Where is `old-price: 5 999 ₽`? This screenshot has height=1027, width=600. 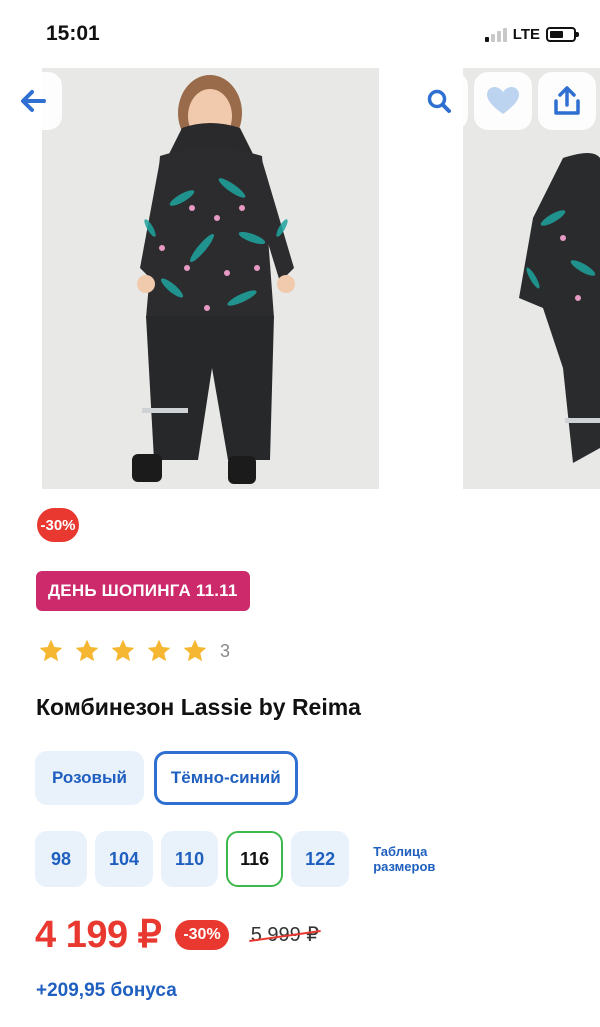 old-price: 5 999 ₽ is located at coordinates (285, 935).